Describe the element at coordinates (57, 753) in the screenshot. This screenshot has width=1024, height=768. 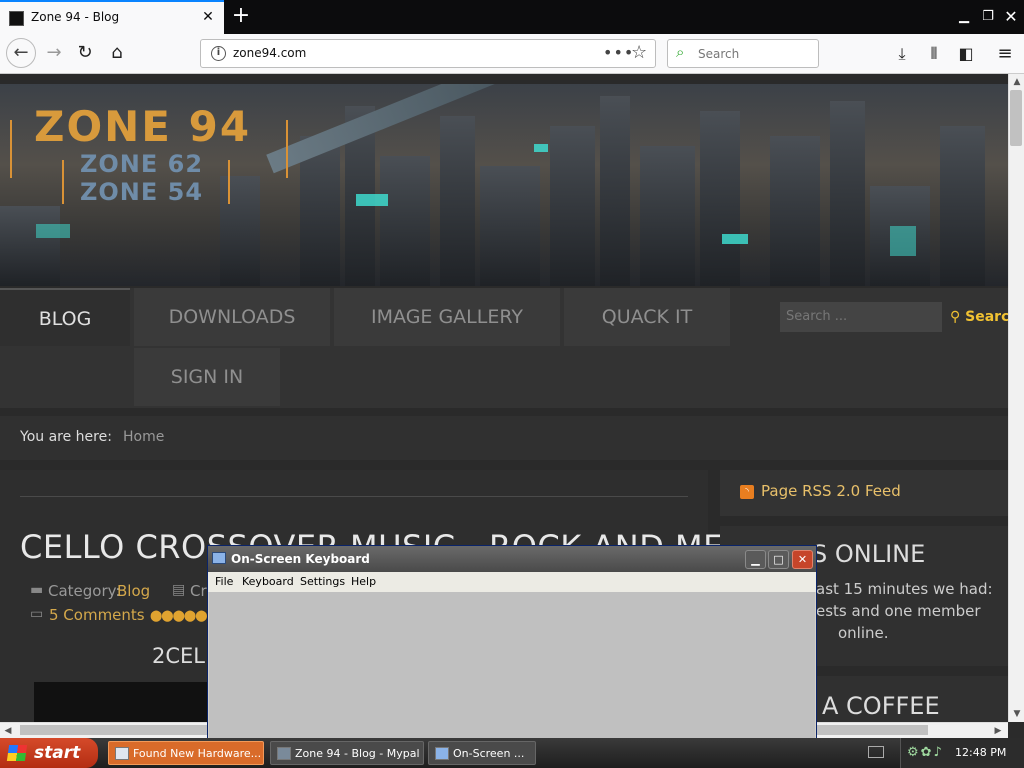
I see `start-label: start` at that location.